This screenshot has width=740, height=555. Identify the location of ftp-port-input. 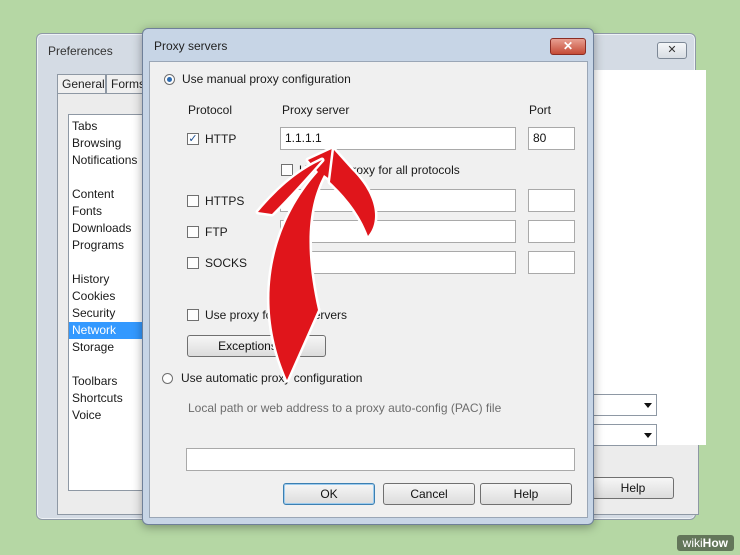
(551, 231).